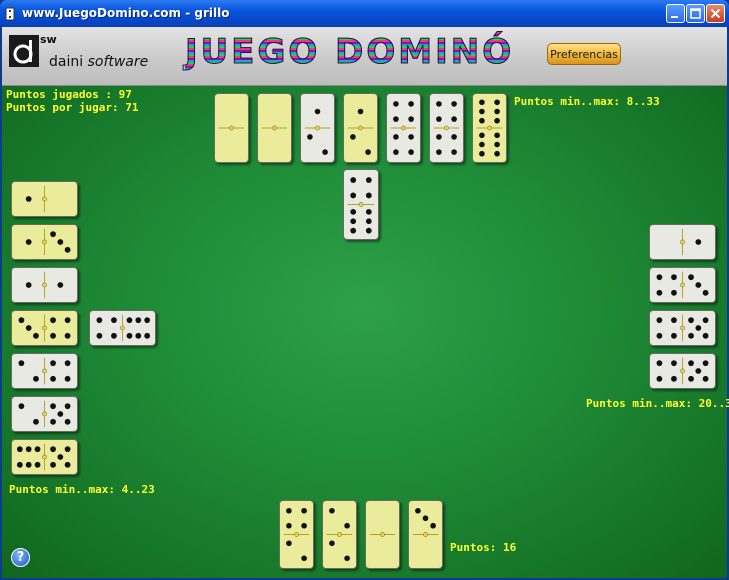 The height and width of the screenshot is (580, 729). What do you see at coordinates (587, 101) in the screenshot?
I see `top-player-range-label: Puntos min..max: 8..33` at bounding box center [587, 101].